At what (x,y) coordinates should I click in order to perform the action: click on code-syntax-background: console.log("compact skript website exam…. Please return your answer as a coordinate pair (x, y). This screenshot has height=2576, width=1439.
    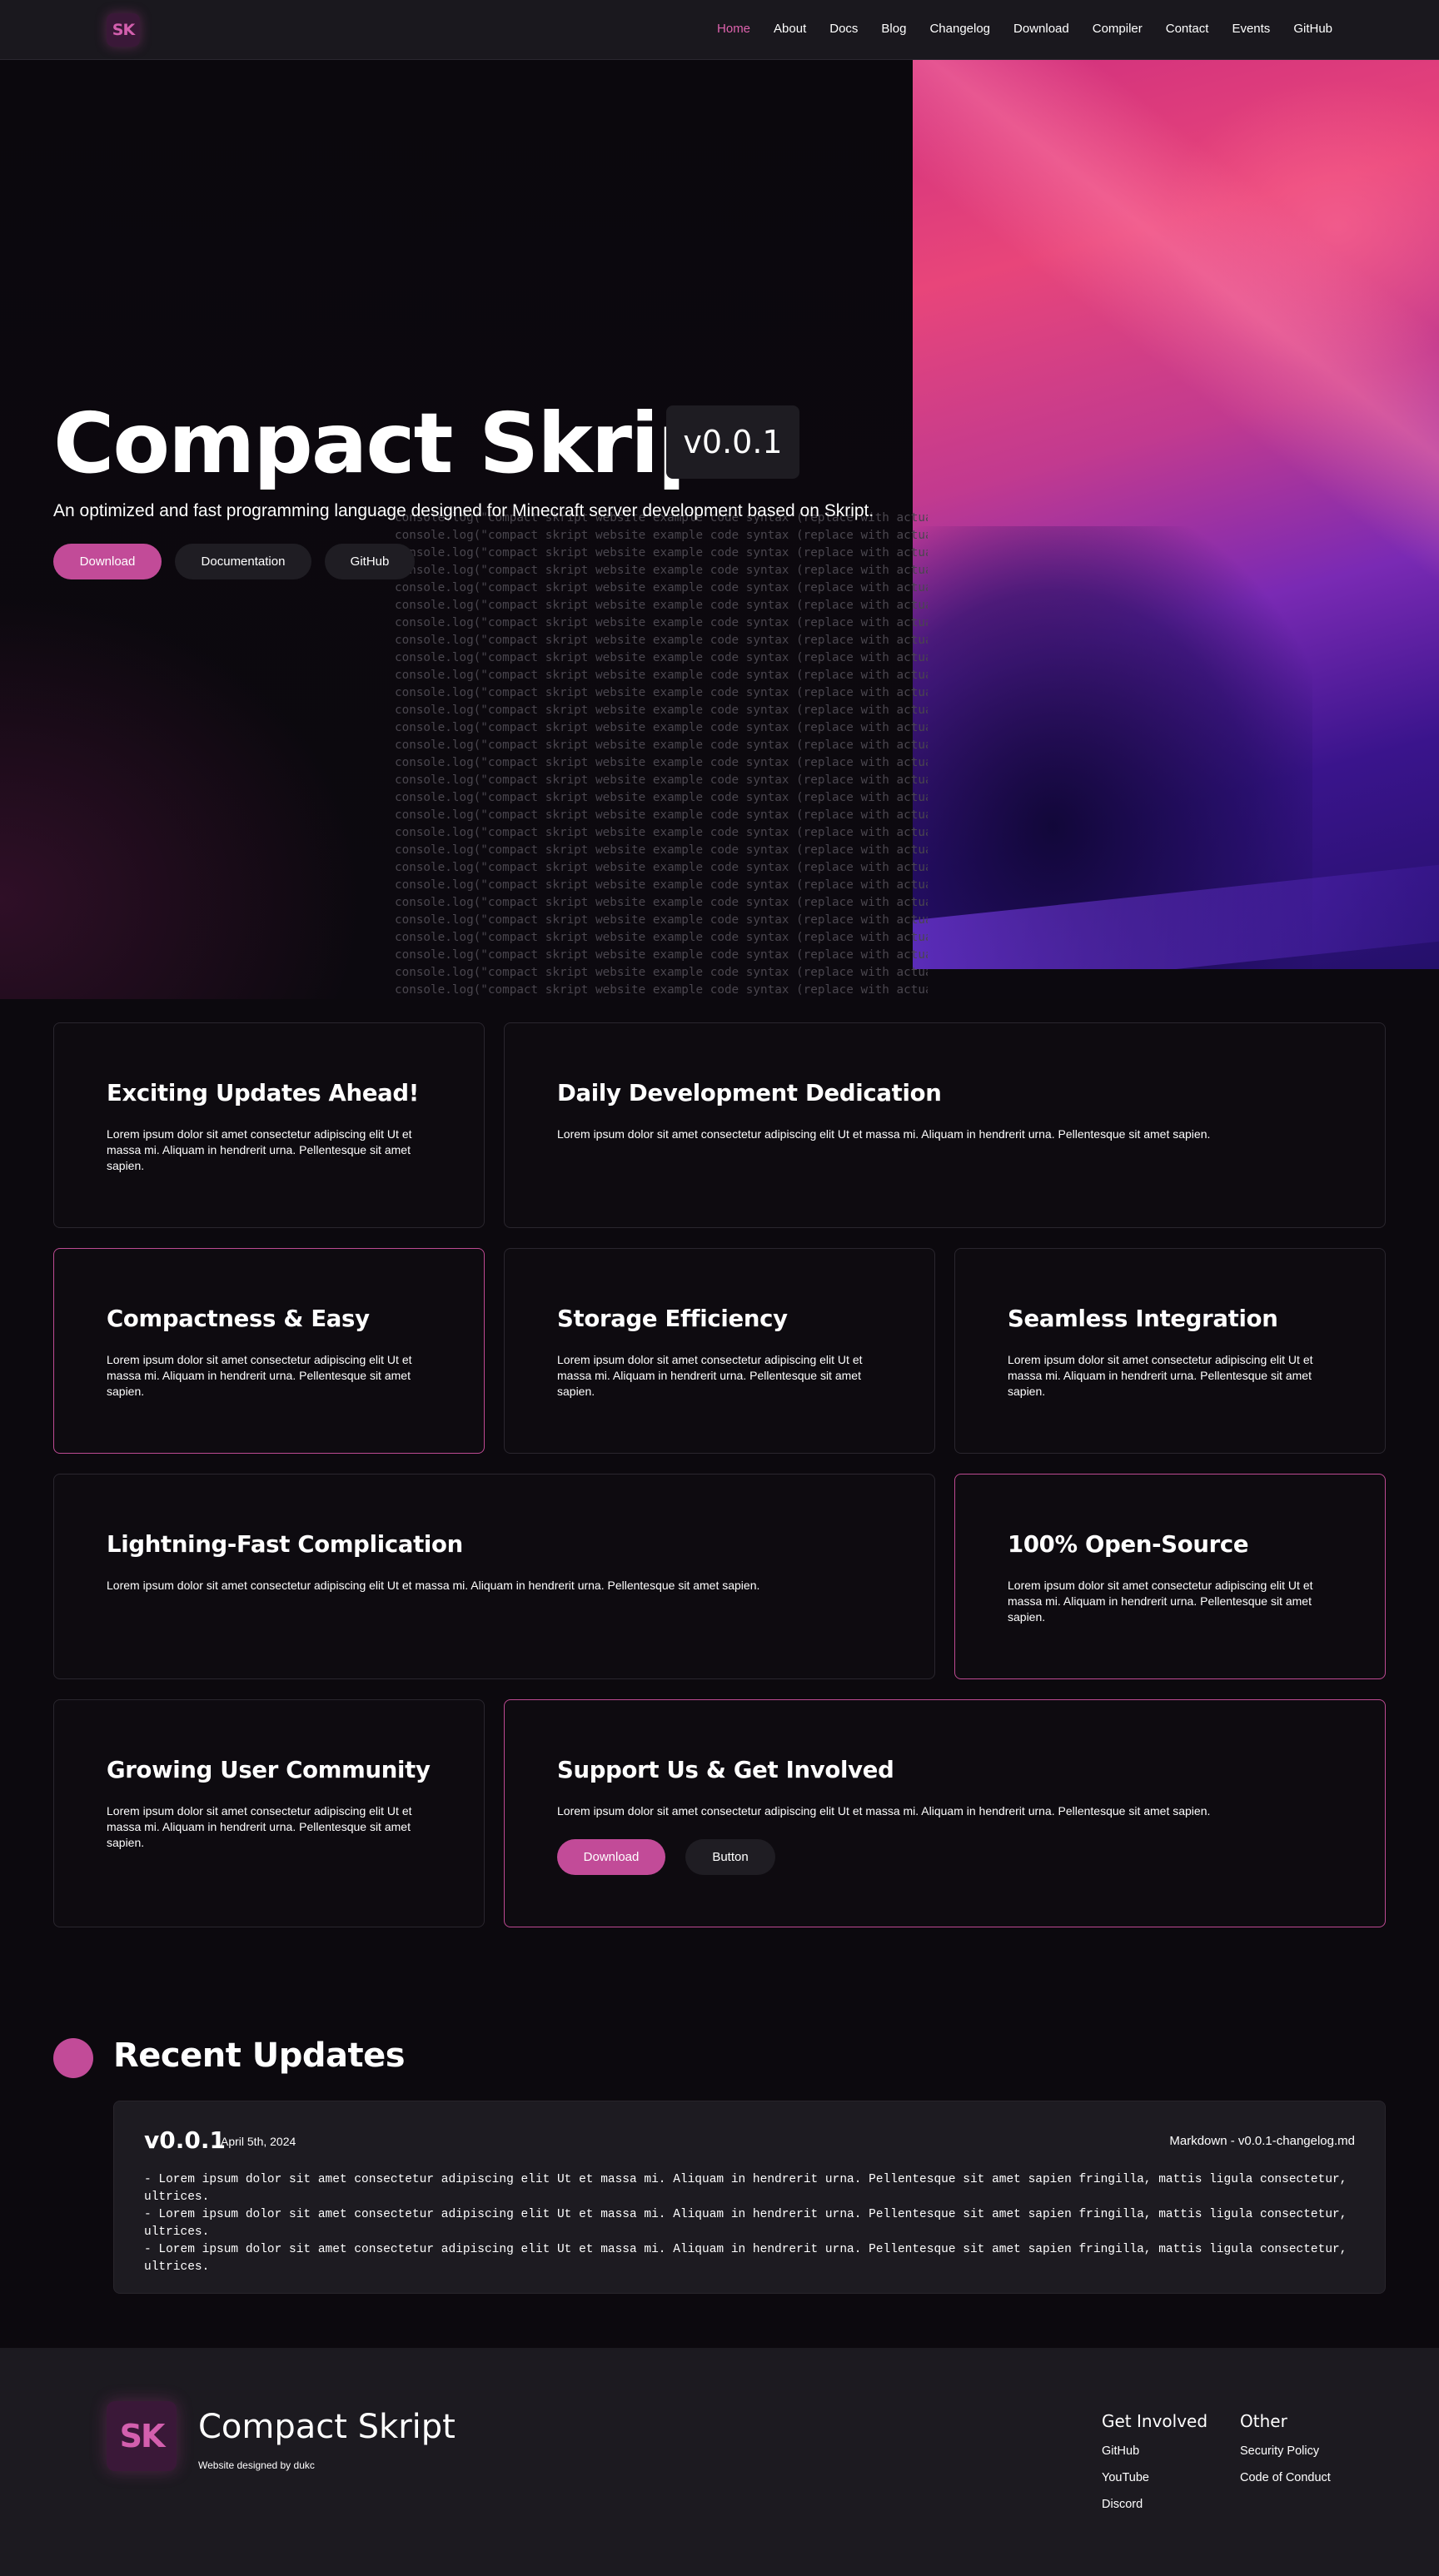
    Looking at the image, I should click on (661, 759).